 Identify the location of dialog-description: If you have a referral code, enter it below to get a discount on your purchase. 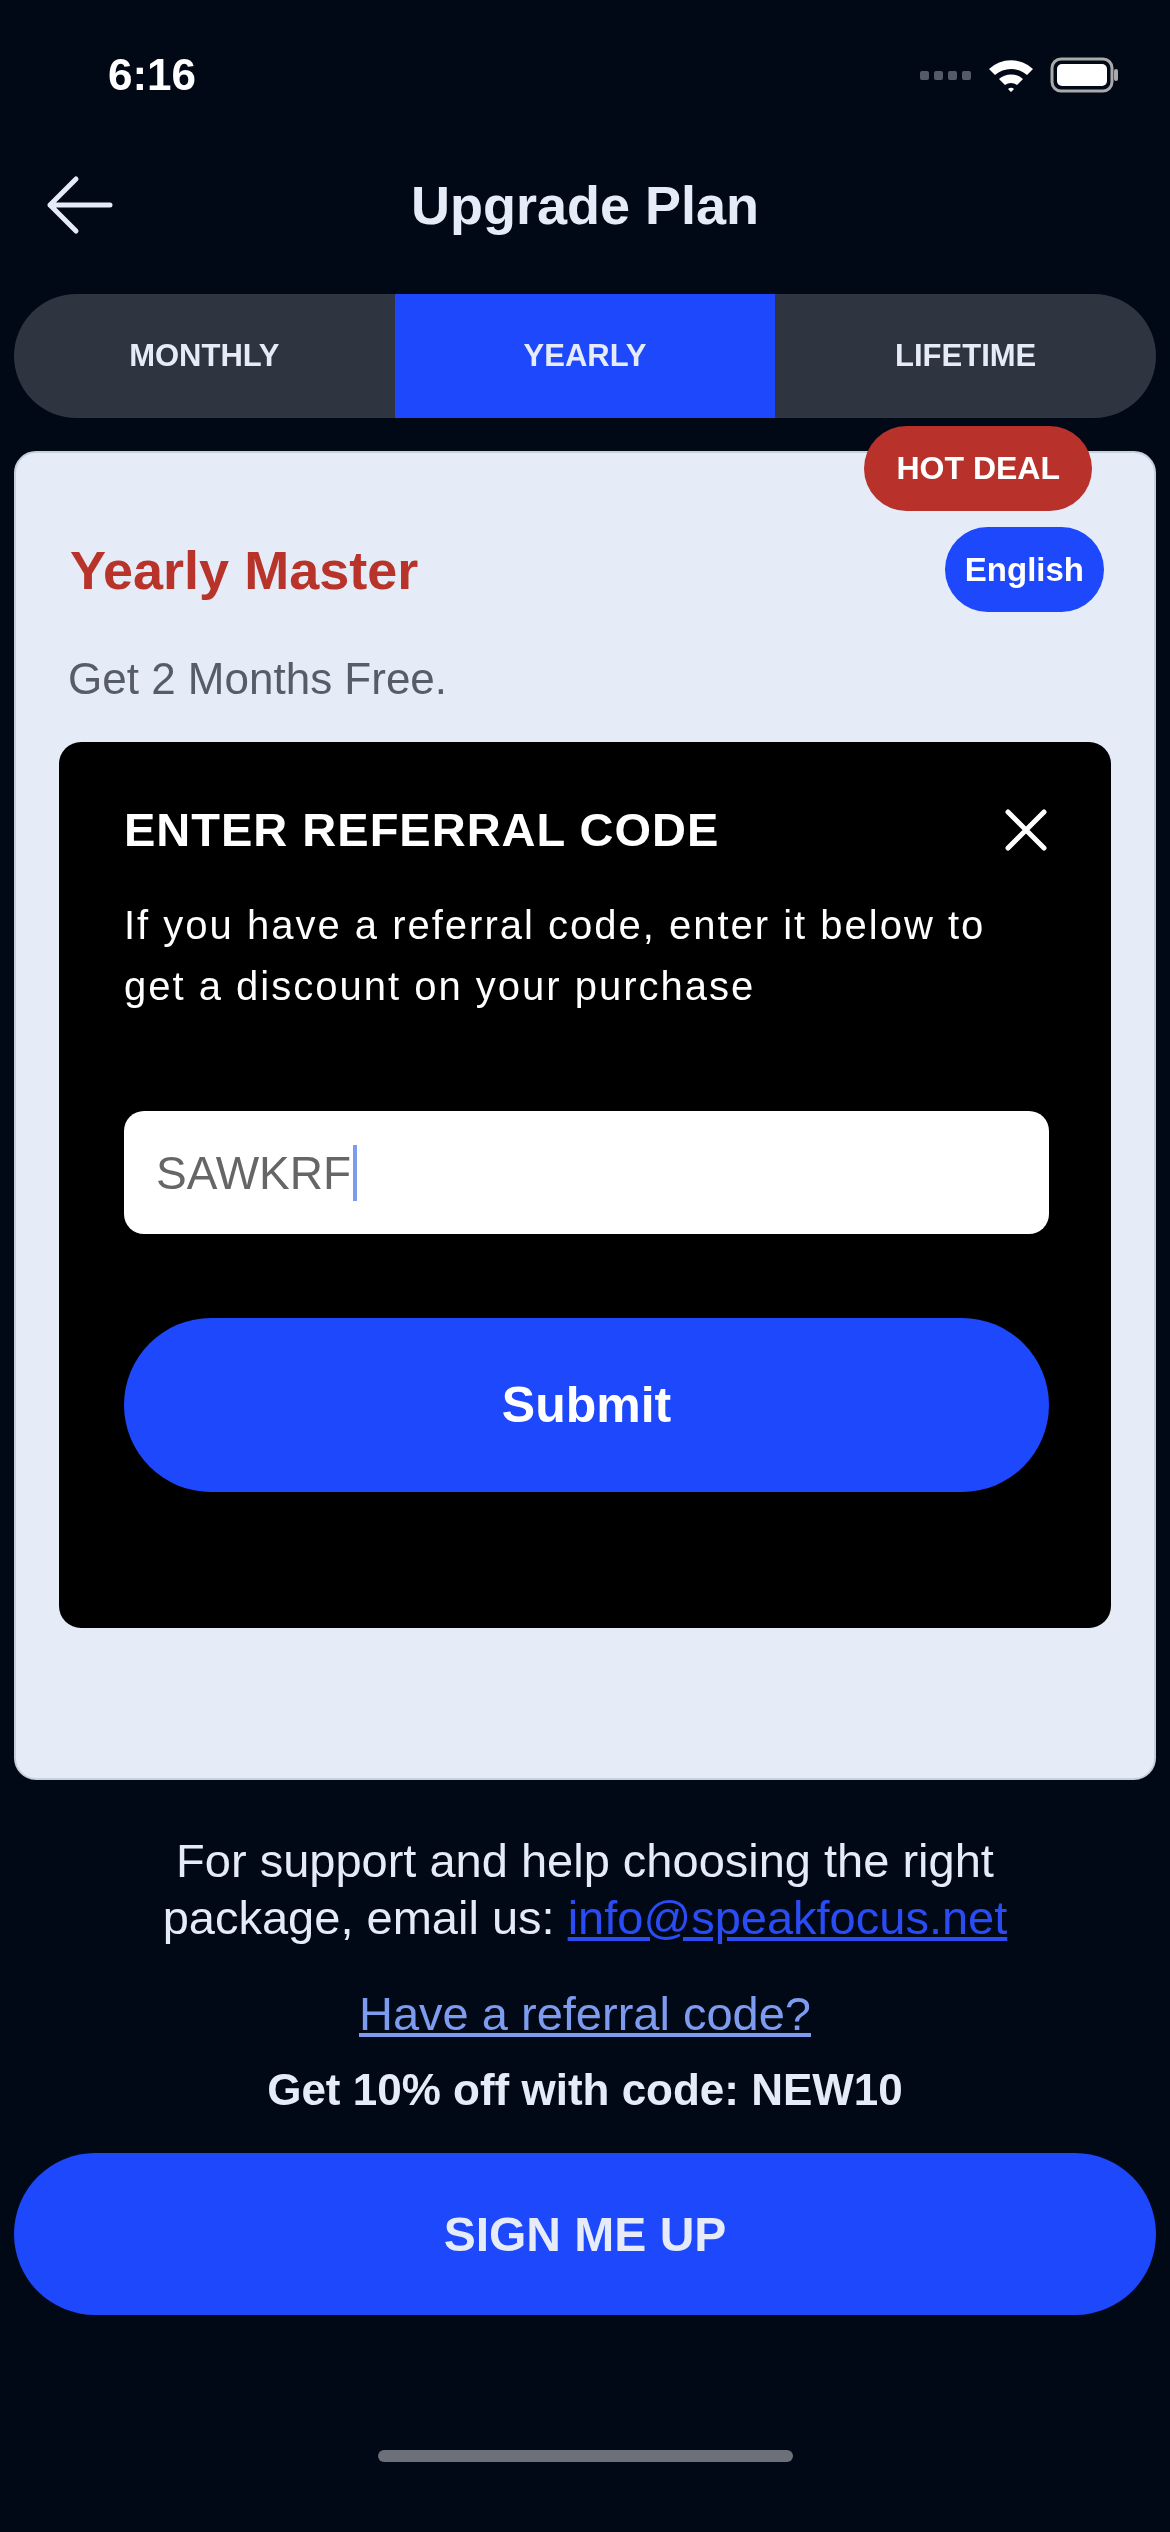
(555, 956).